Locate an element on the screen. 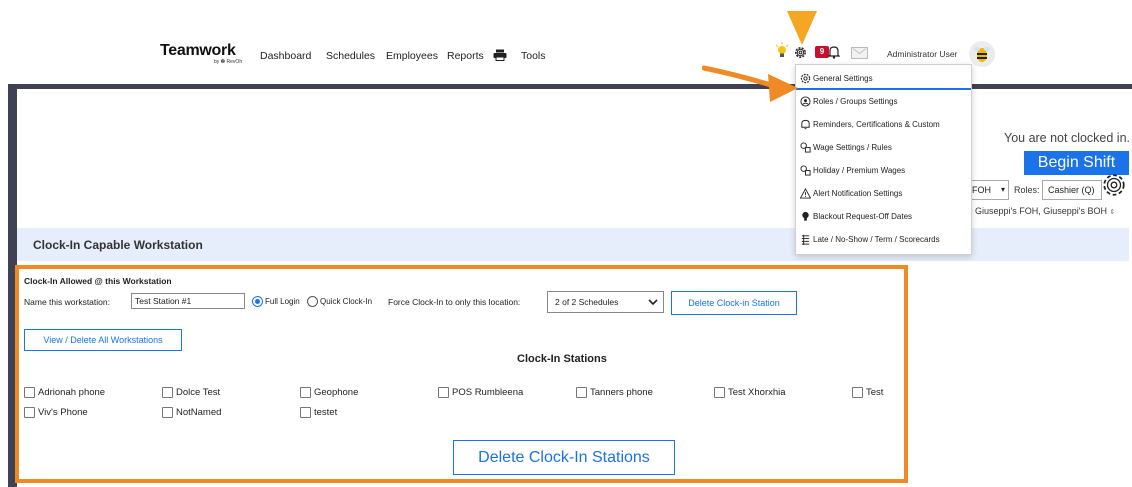 Image resolution: width=1132 pixels, height=487 pixels. menu-item-blackout-dates: Blackout Request-Off Dates is located at coordinates (883, 216).